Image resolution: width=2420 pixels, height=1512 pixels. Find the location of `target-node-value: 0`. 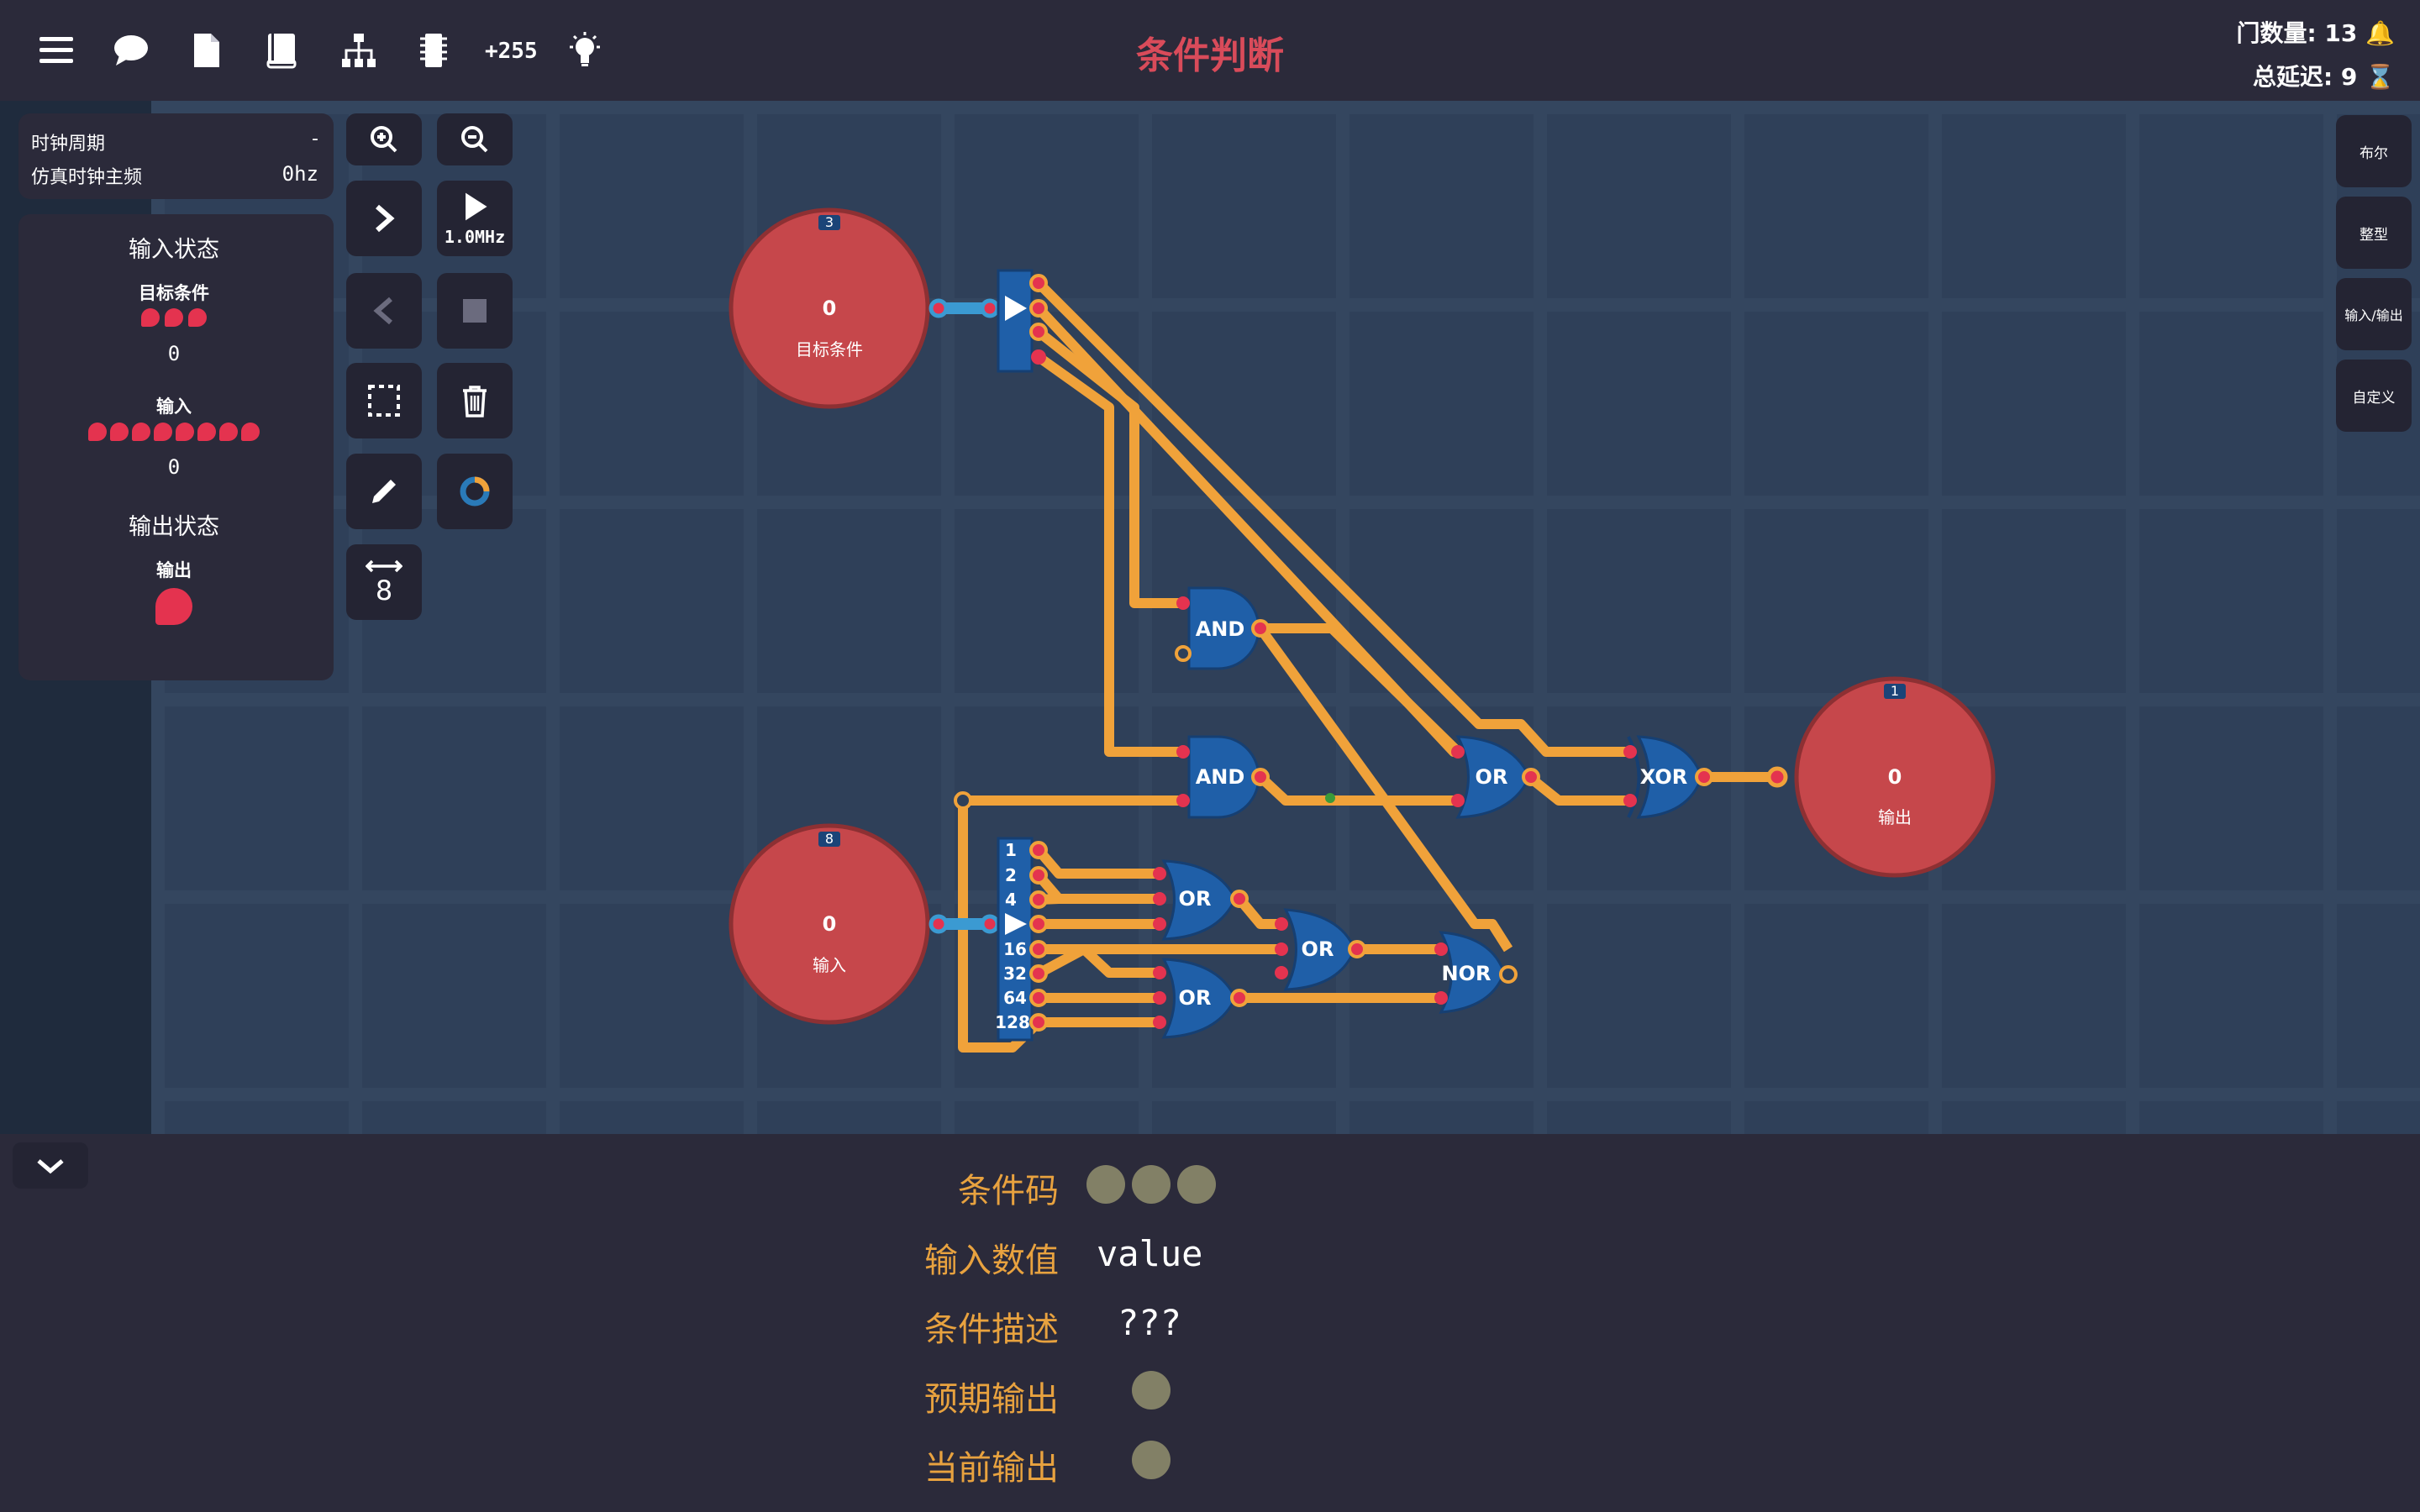

target-node-value: 0 is located at coordinates (830, 308).